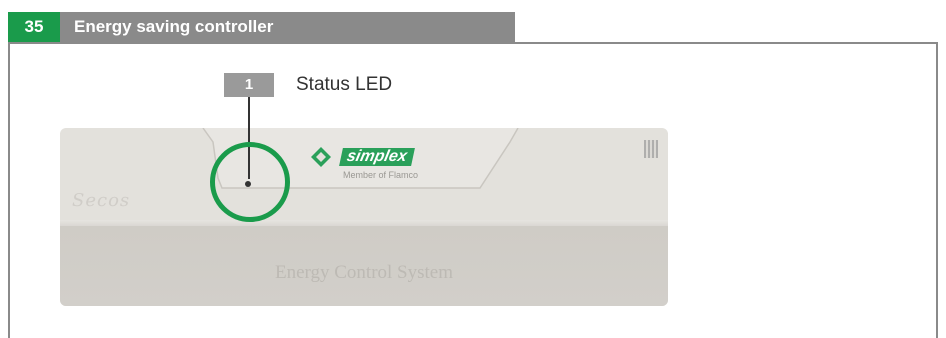  I want to click on product-line-label: Energy Control System, so click(364, 272).